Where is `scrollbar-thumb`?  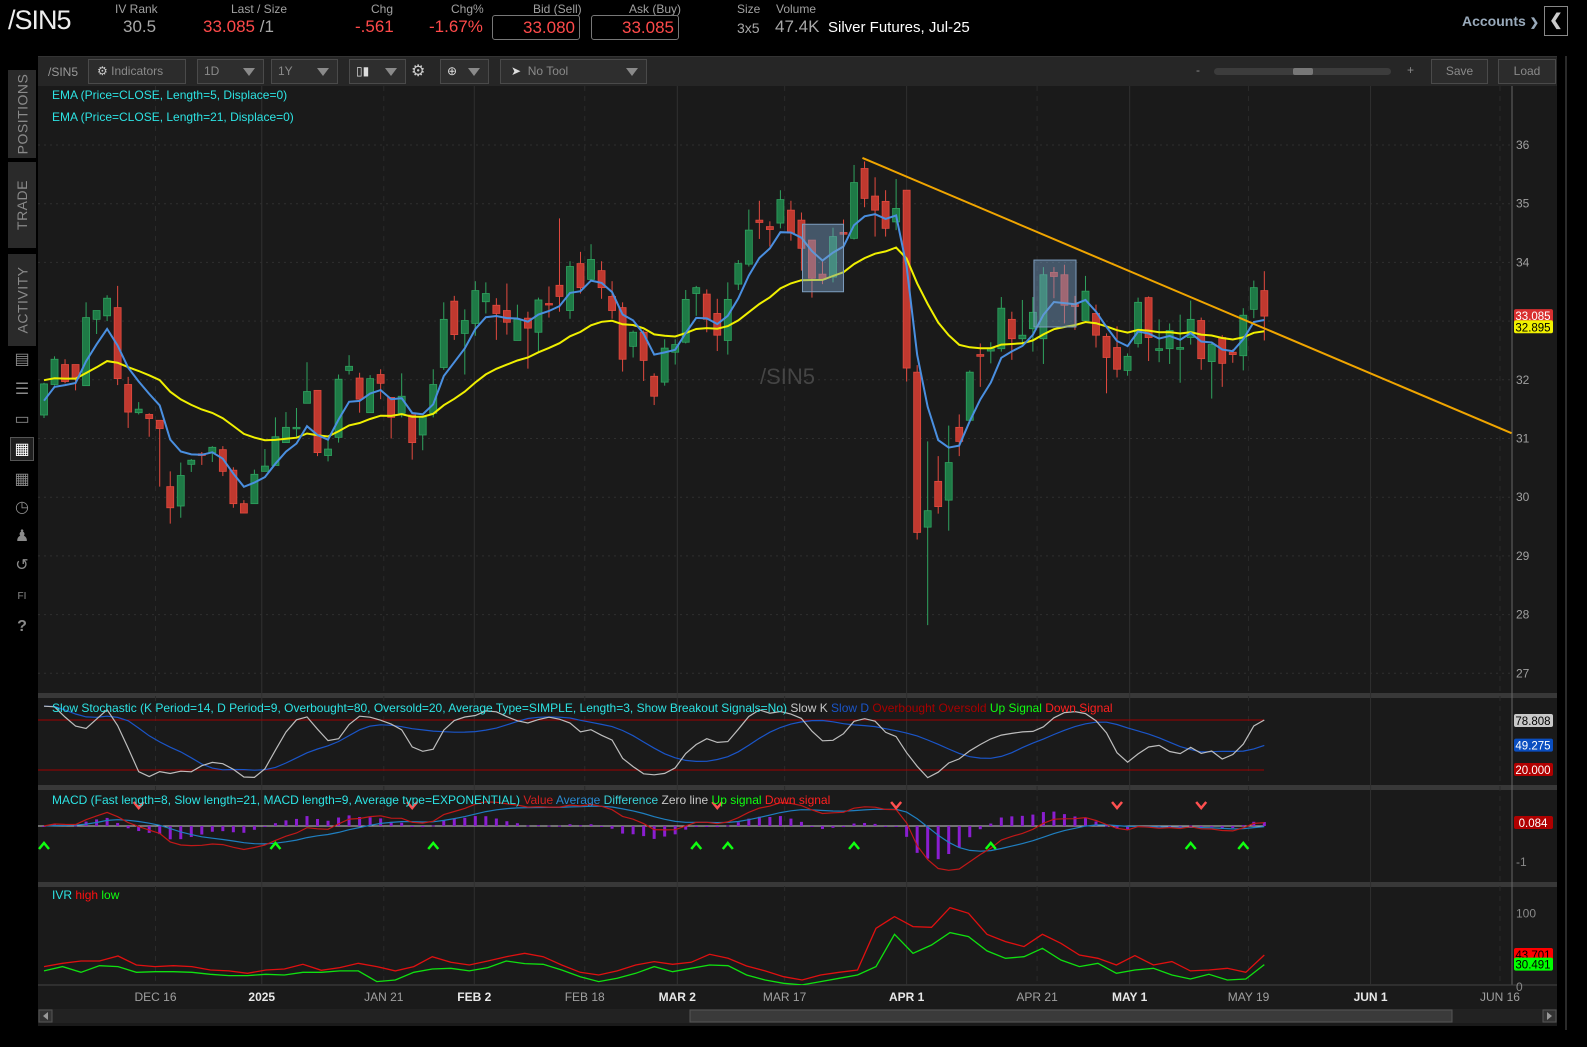 scrollbar-thumb is located at coordinates (1071, 1016).